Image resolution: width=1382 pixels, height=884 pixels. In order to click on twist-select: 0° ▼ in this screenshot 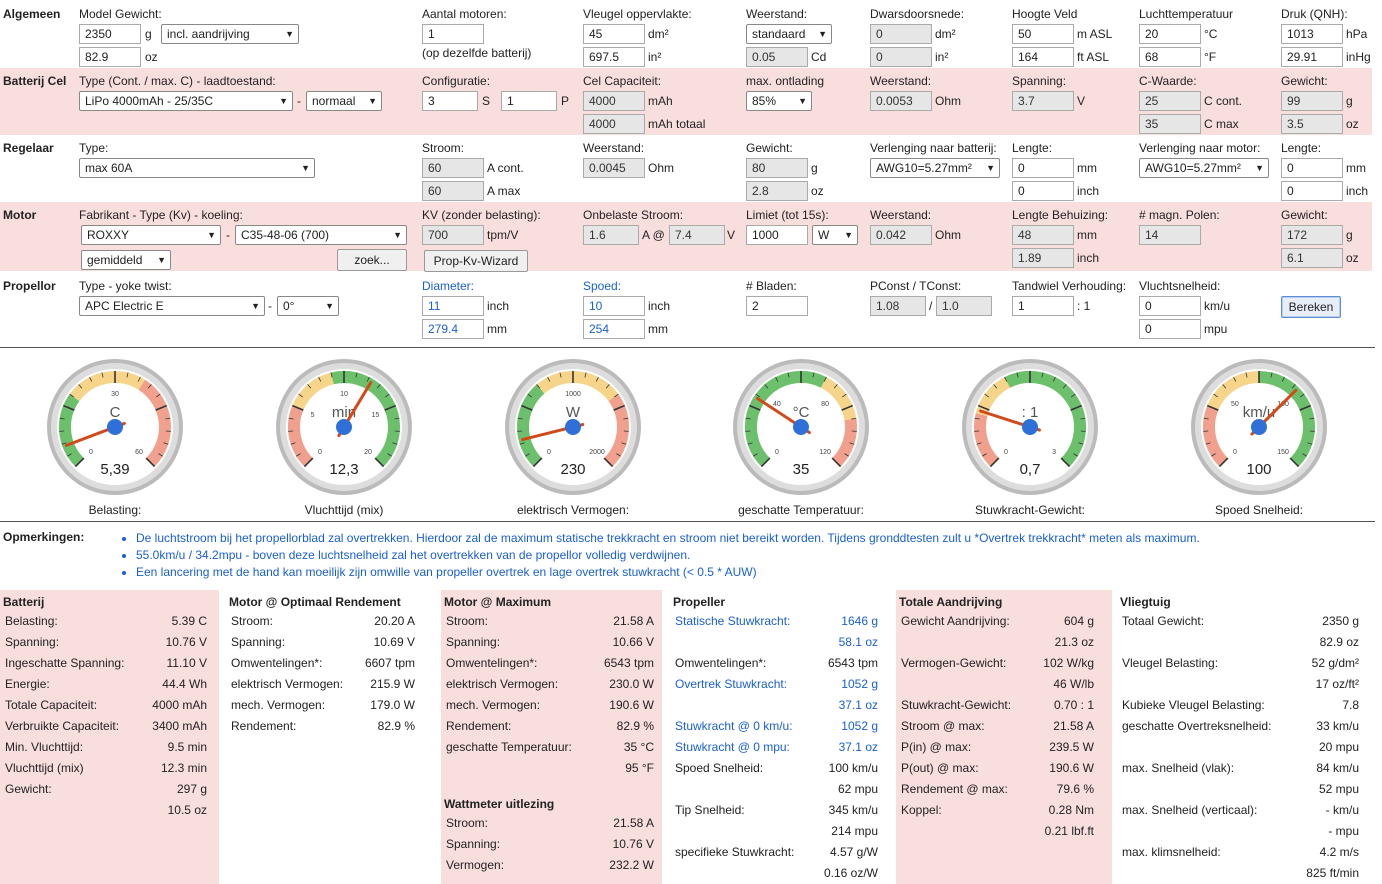, I will do `click(308, 306)`.